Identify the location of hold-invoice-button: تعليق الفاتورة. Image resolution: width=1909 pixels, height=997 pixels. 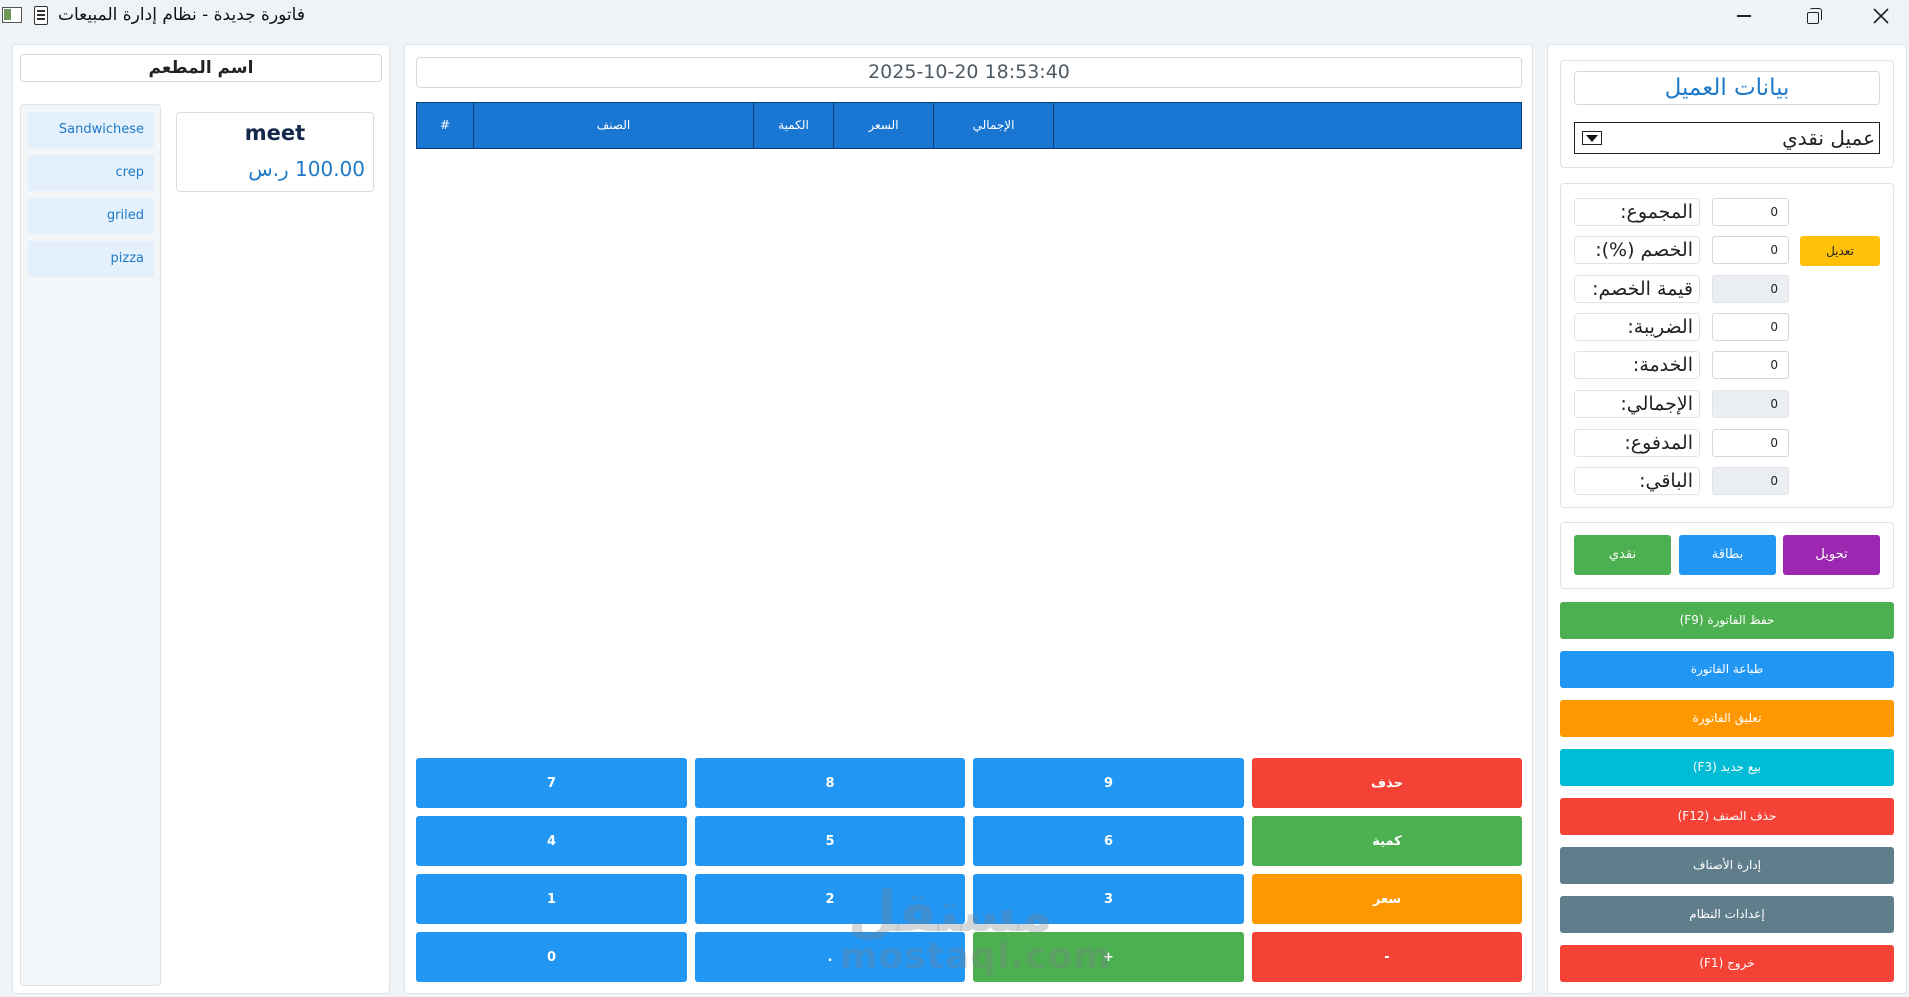
(1727, 718).